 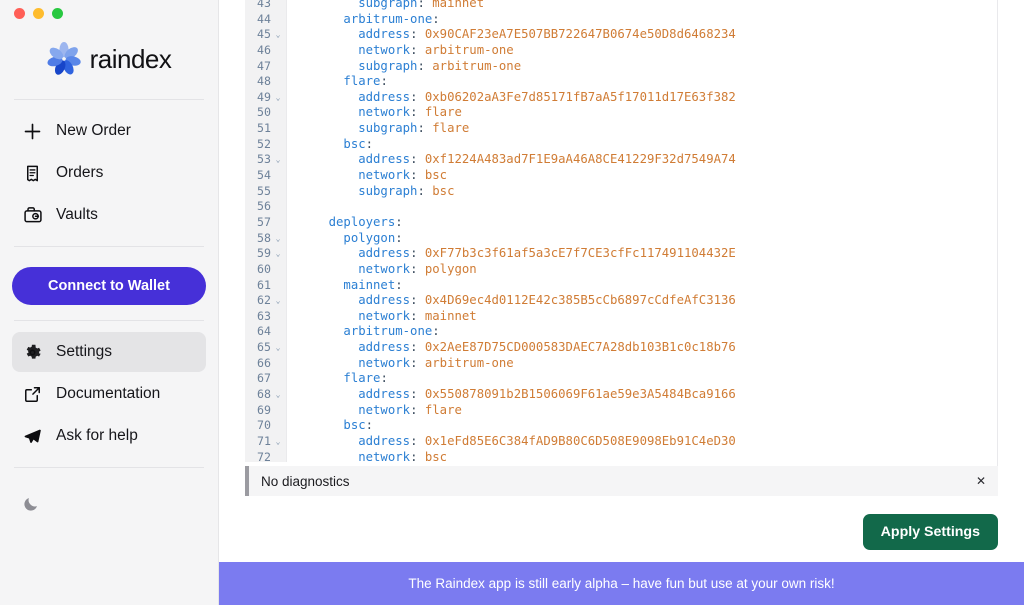 I want to click on editor-line-number: 72⌄, so click(x=264, y=456).